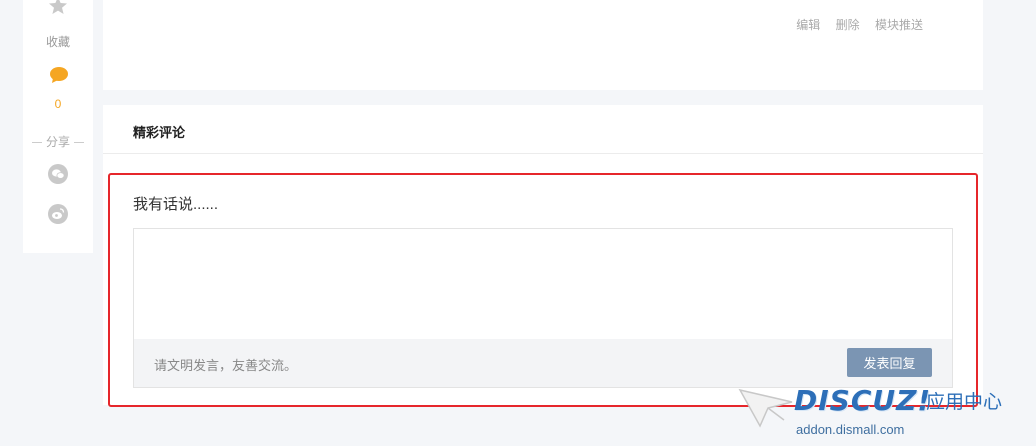 The height and width of the screenshot is (446, 1036). I want to click on watermark: DISCUZ! 应用中心 addon.dismall.com, so click(883, 413).